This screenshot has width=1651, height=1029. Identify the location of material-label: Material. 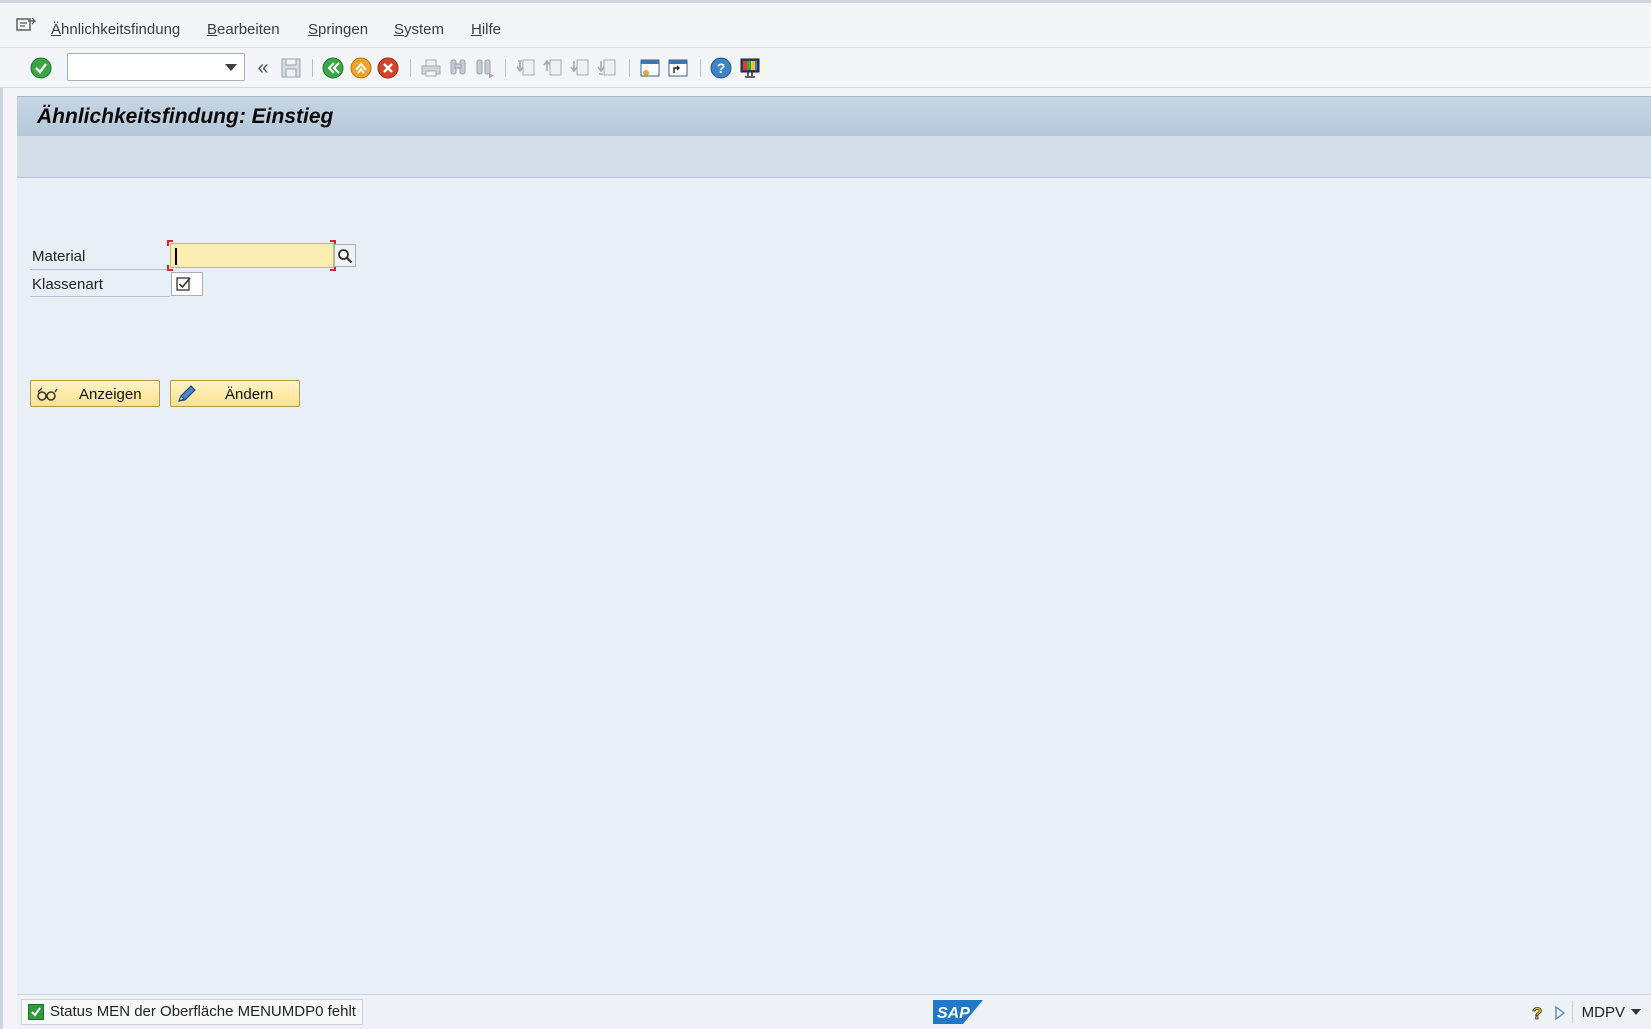
(59, 256).